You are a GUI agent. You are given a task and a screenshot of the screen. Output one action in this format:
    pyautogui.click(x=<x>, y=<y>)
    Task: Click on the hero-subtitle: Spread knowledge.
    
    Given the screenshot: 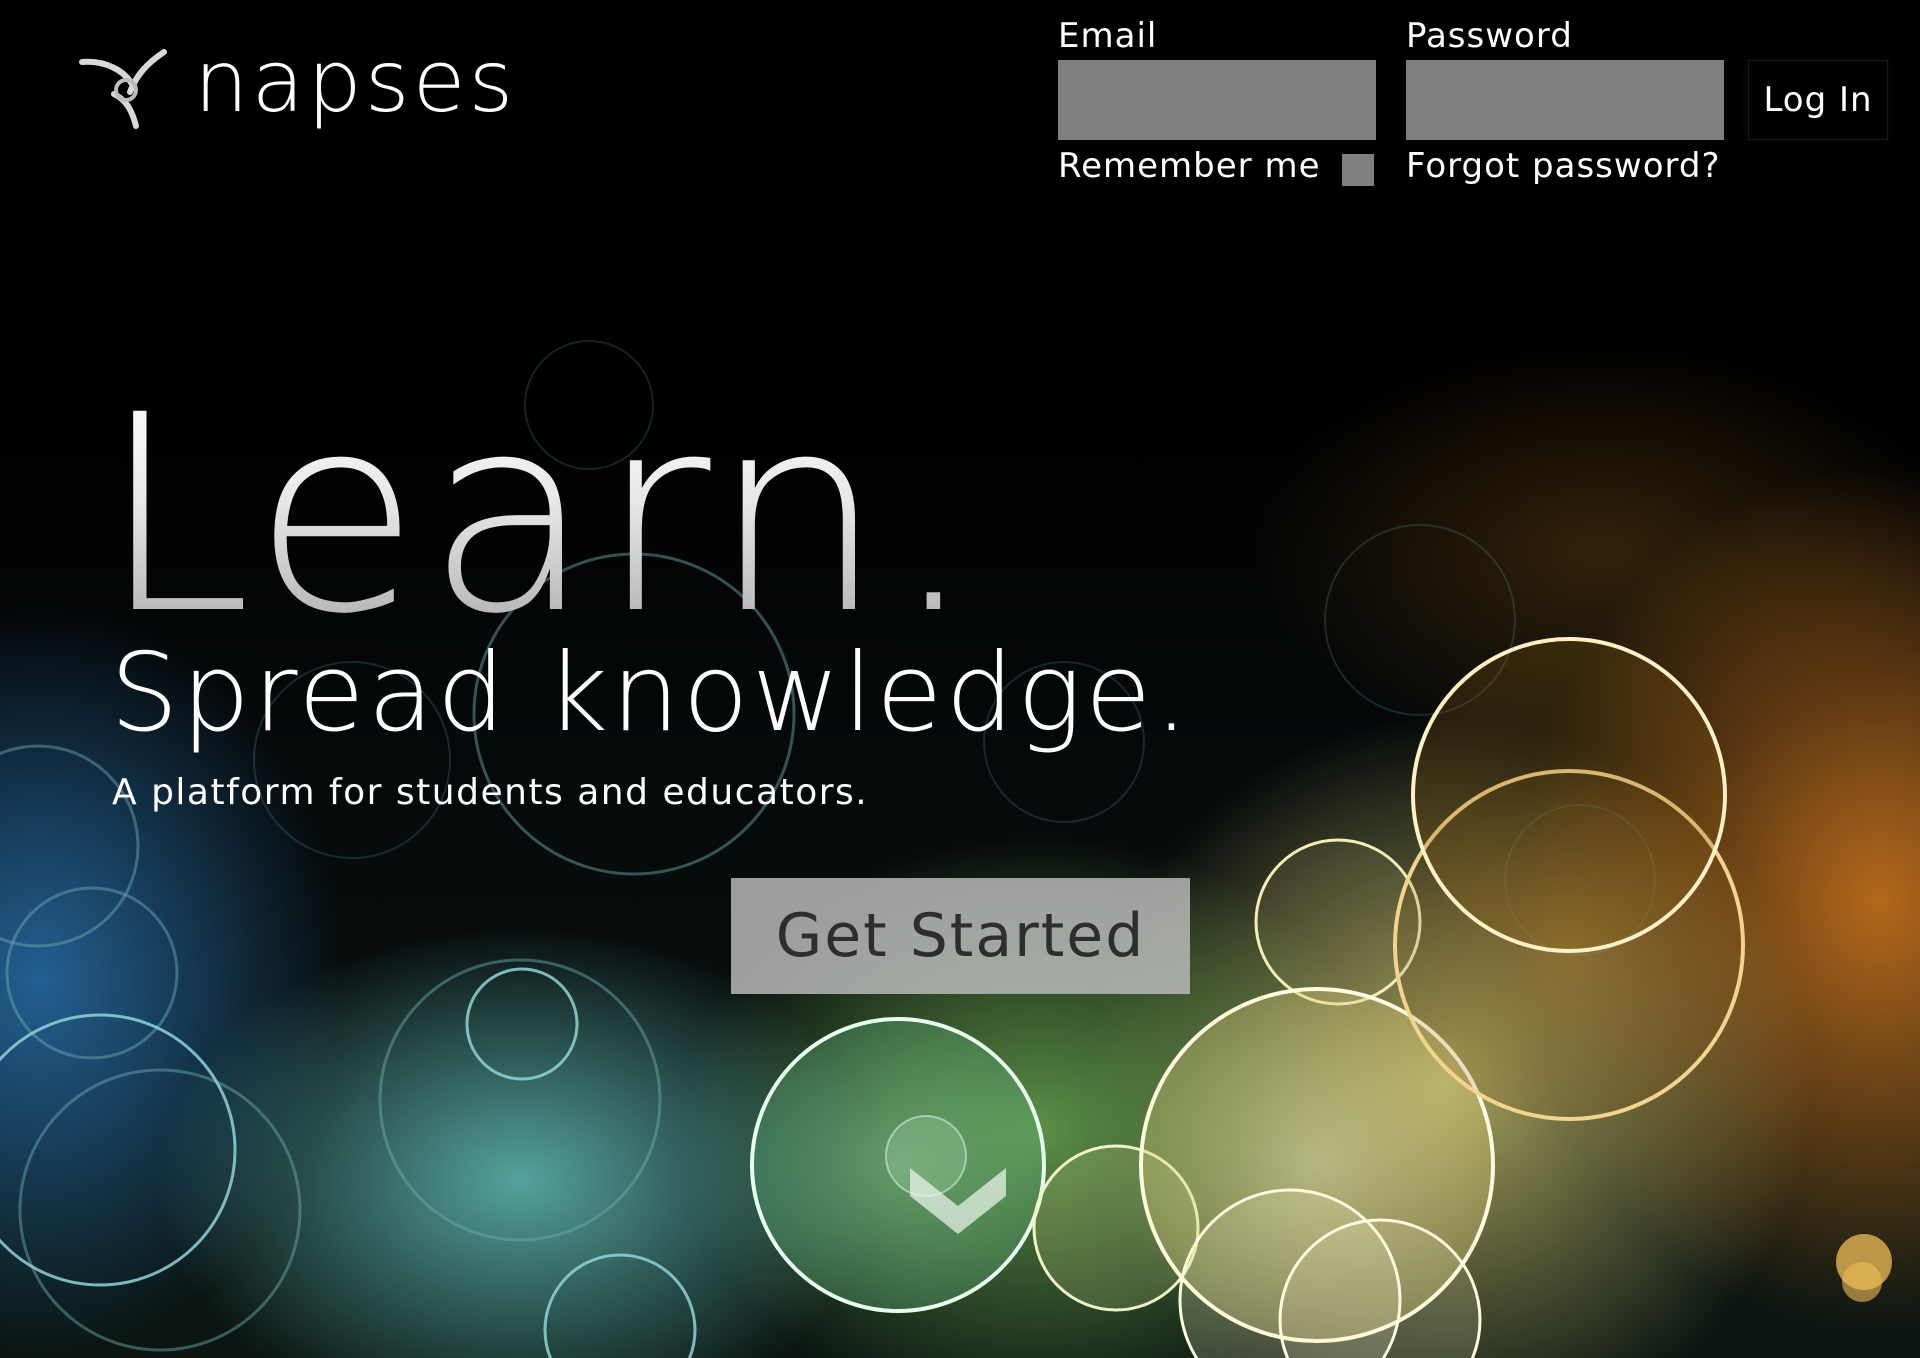 What is the action you would take?
    pyautogui.click(x=651, y=693)
    